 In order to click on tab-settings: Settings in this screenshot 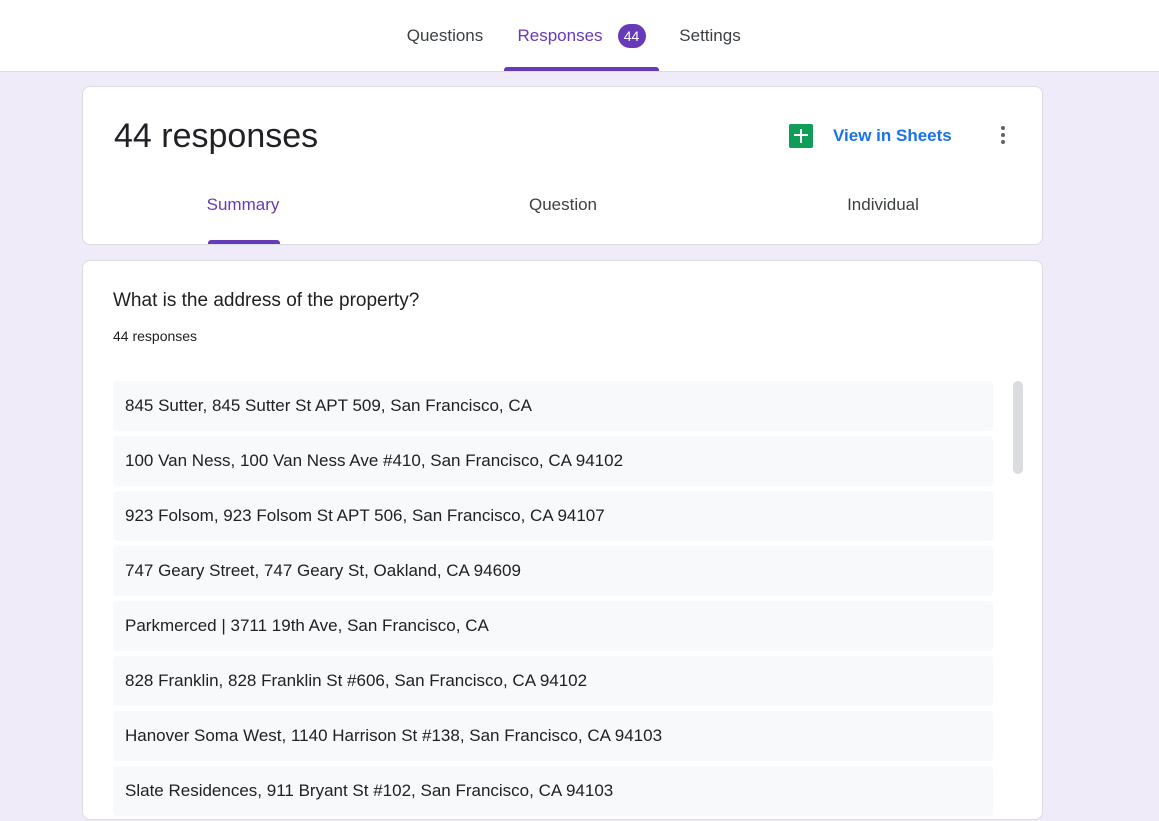, I will do `click(710, 35)`.